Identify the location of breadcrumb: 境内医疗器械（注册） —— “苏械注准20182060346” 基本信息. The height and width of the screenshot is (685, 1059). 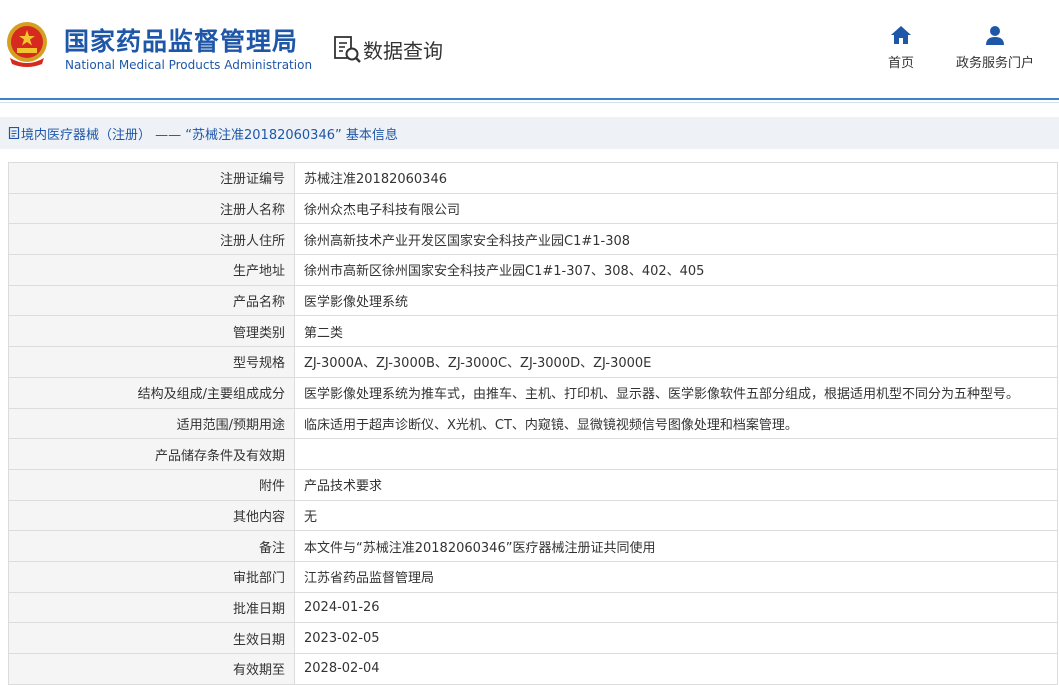
(529, 133).